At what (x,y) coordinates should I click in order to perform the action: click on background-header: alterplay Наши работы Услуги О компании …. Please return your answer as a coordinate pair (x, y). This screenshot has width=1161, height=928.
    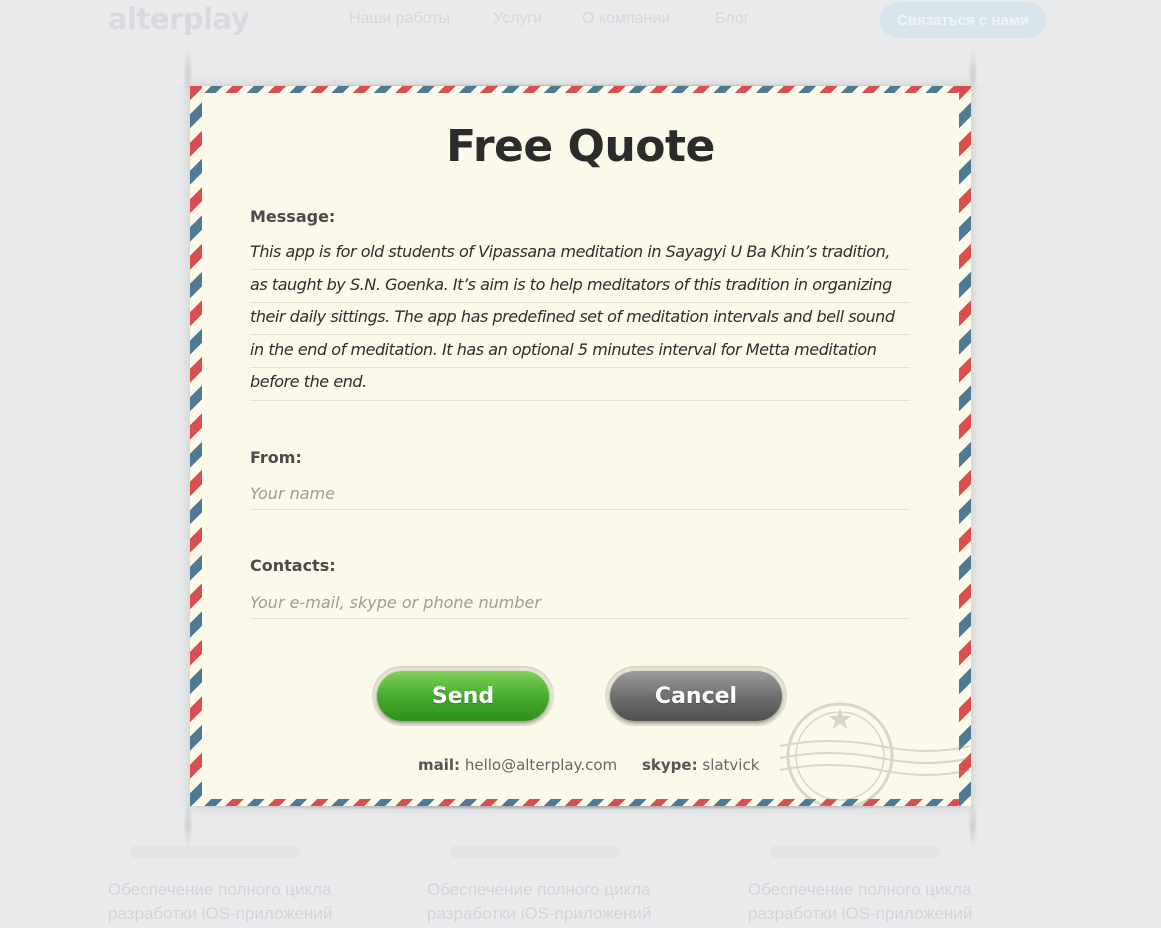
    Looking at the image, I should click on (580, 20).